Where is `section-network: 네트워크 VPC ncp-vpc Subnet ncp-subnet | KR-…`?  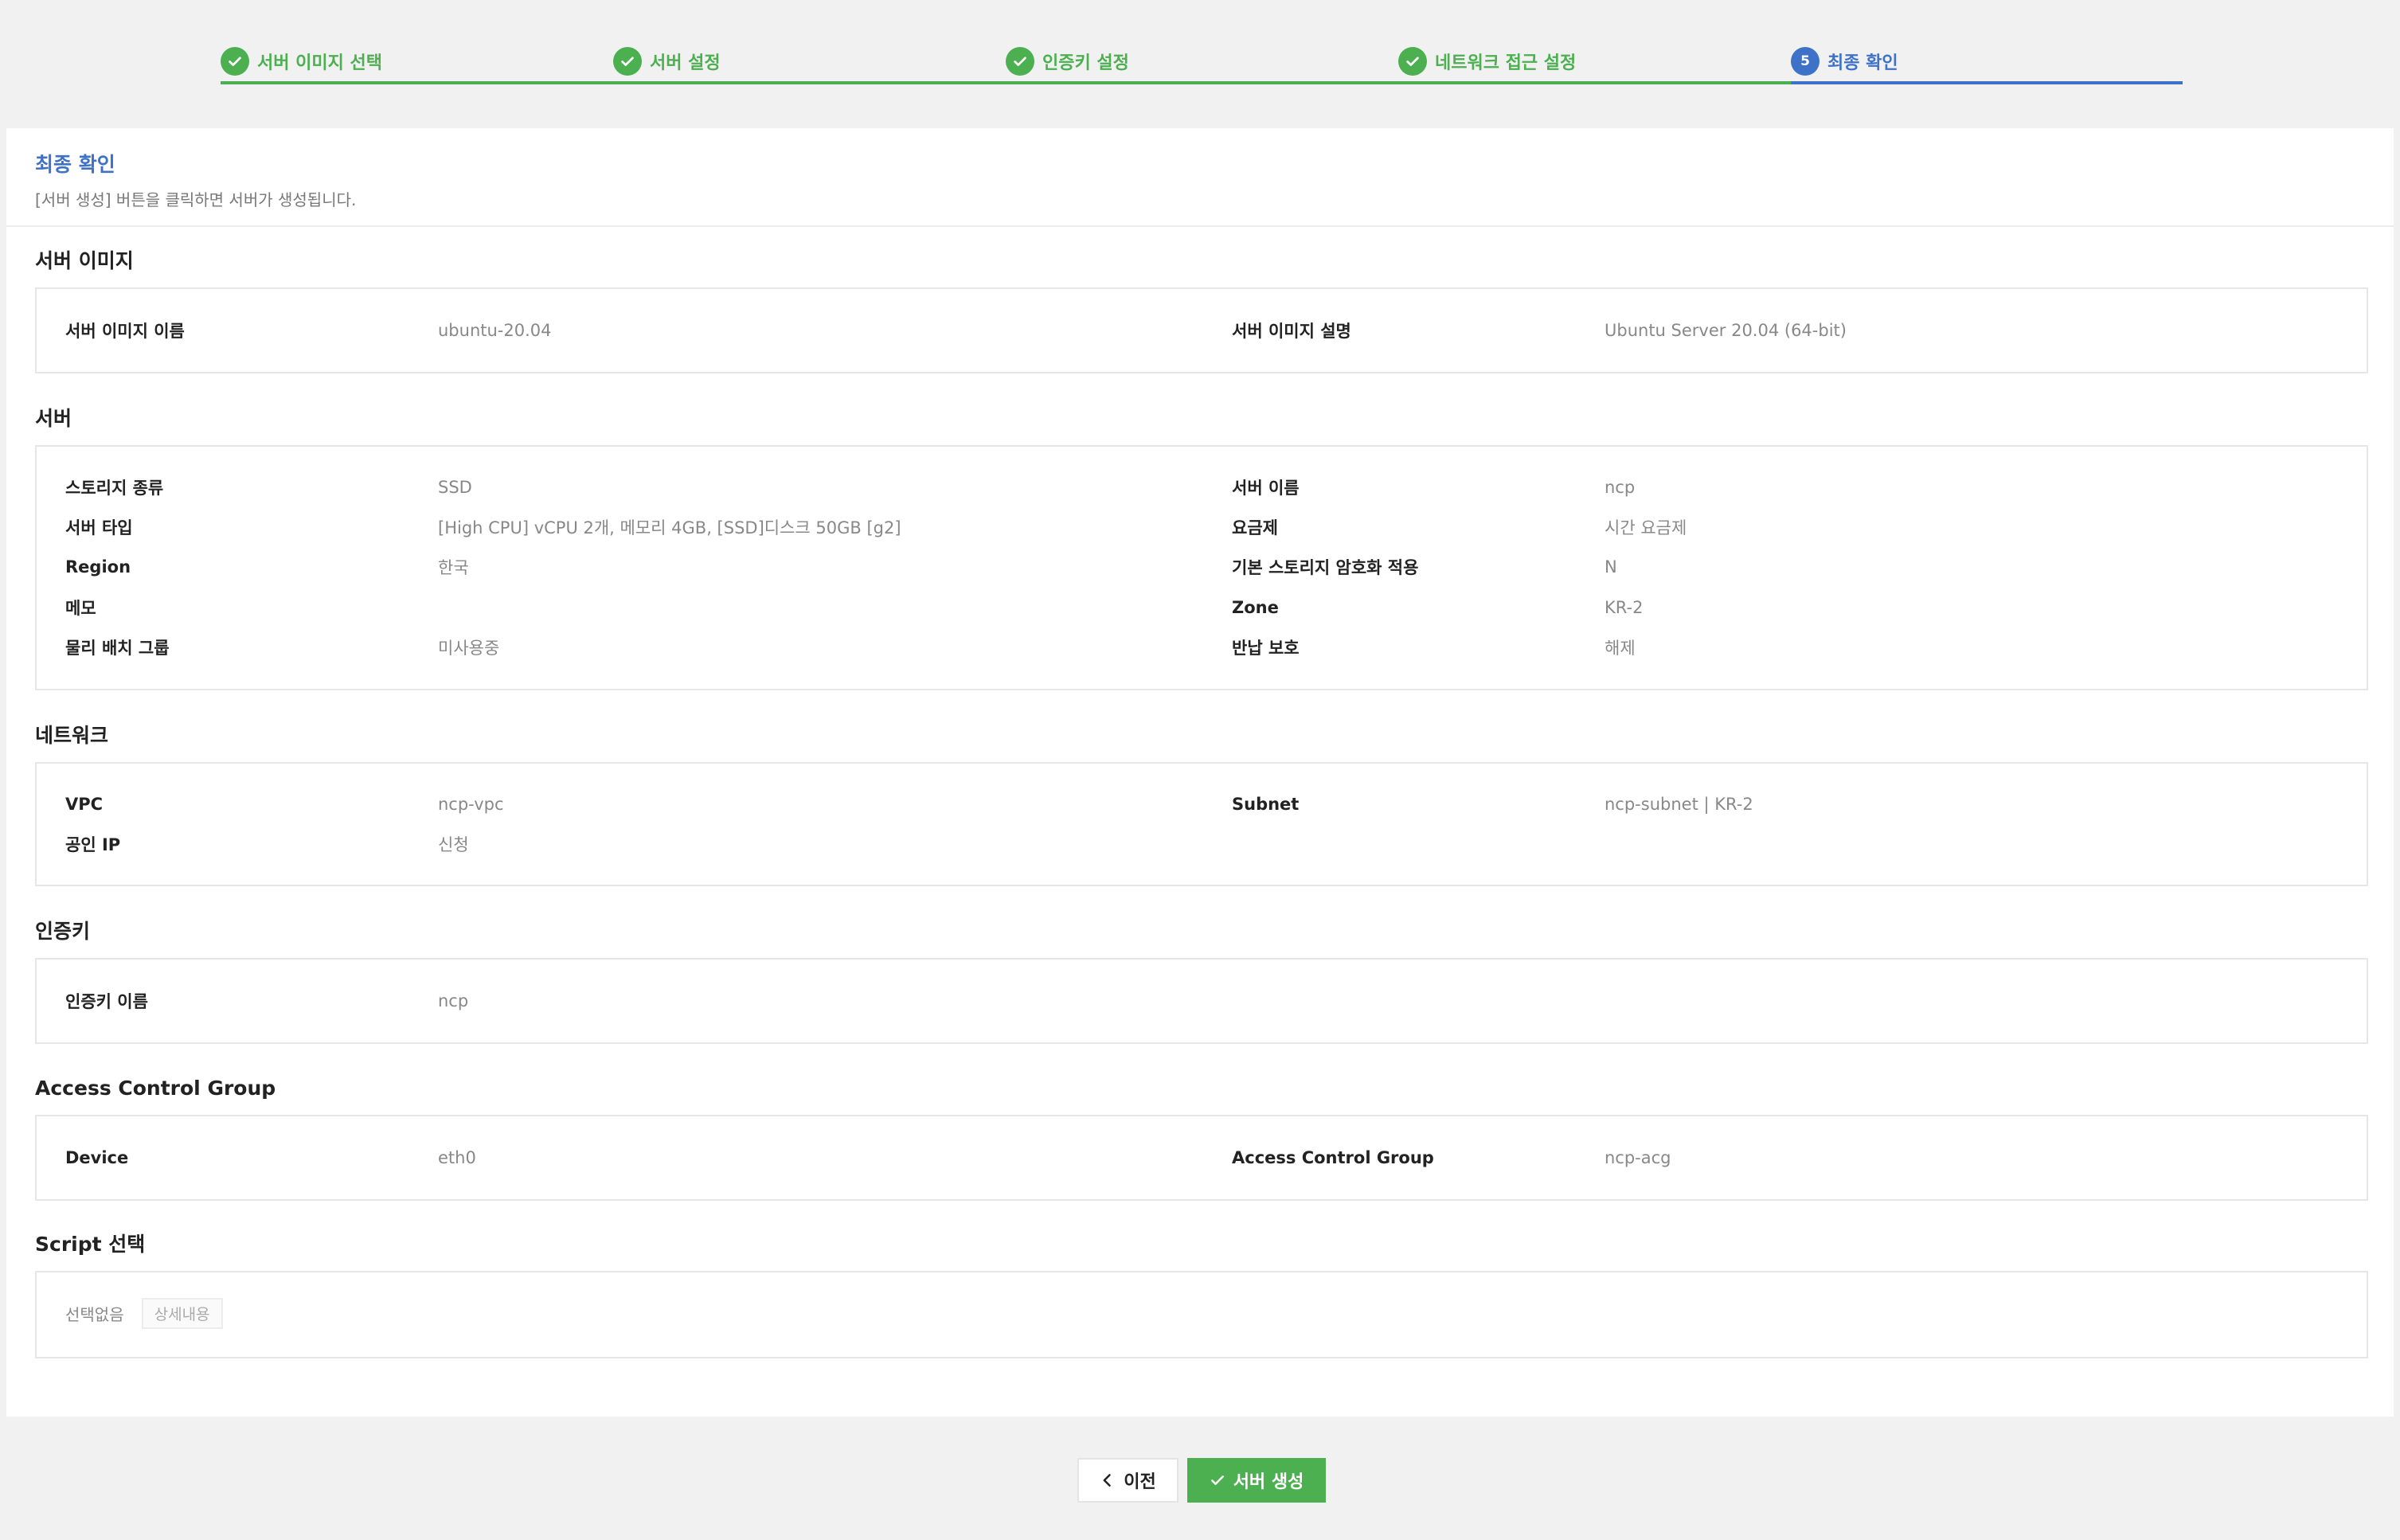
section-network: 네트워크 VPC ncp-vpc Subnet ncp-subnet | KR-… is located at coordinates (1201, 804).